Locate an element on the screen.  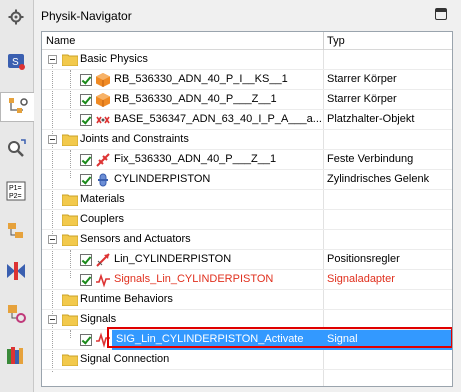
column-header-name: Name is located at coordinates (60, 41).